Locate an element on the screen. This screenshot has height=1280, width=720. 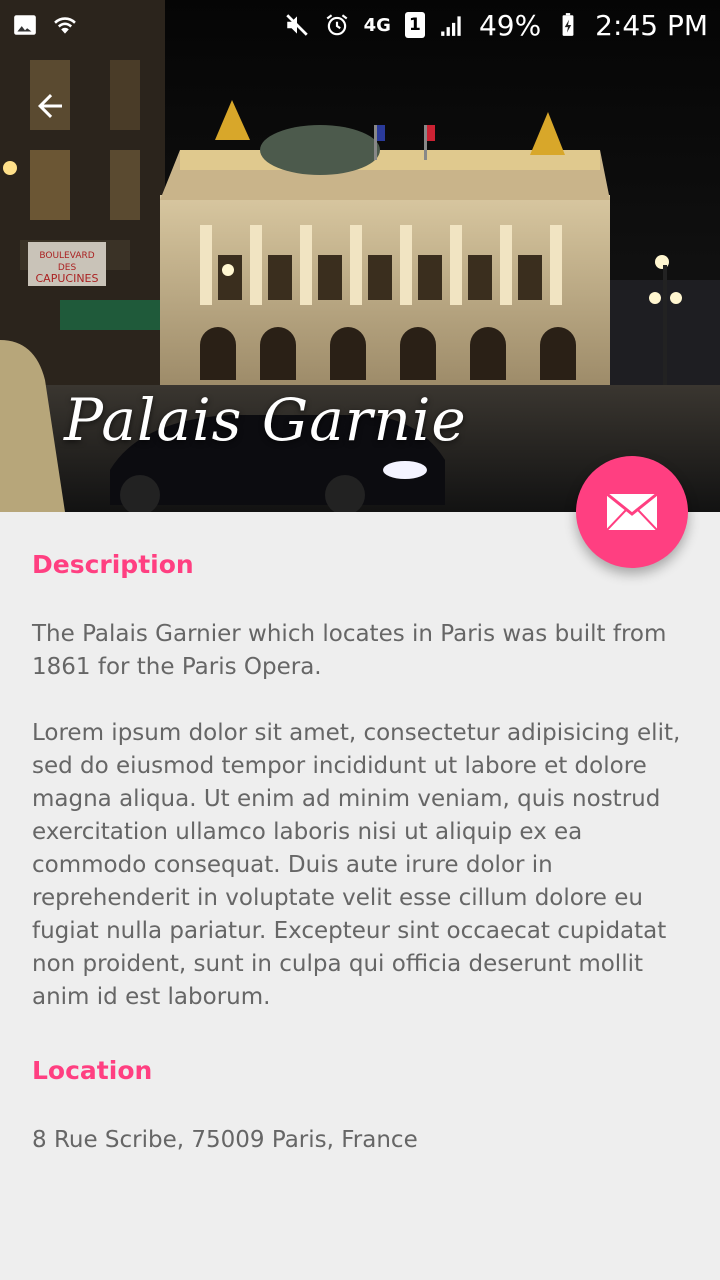
email-fab-button is located at coordinates (632, 512).